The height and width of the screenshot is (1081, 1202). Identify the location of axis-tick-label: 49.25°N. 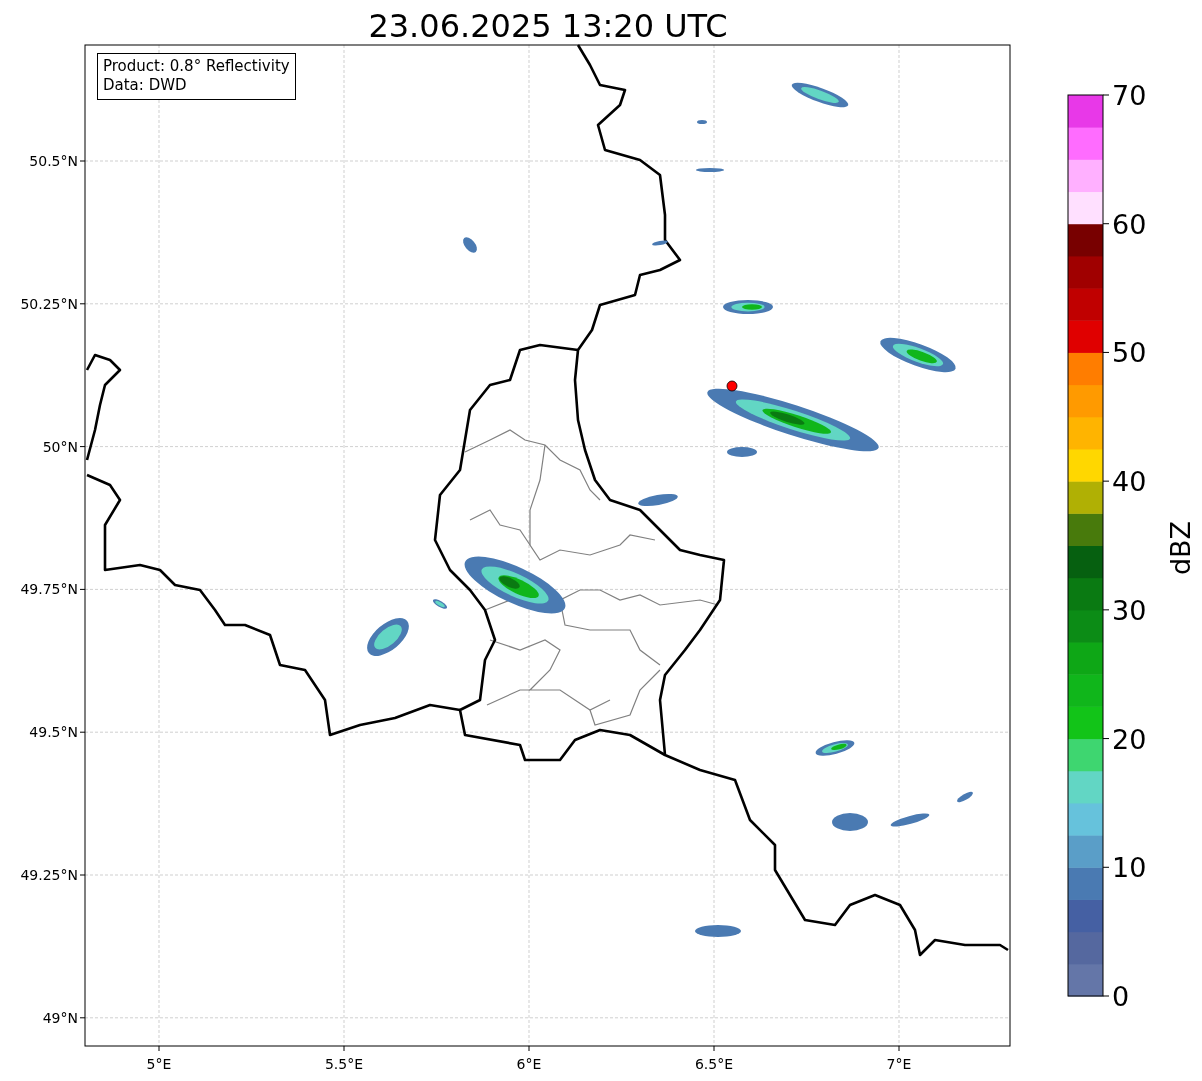
(49, 875).